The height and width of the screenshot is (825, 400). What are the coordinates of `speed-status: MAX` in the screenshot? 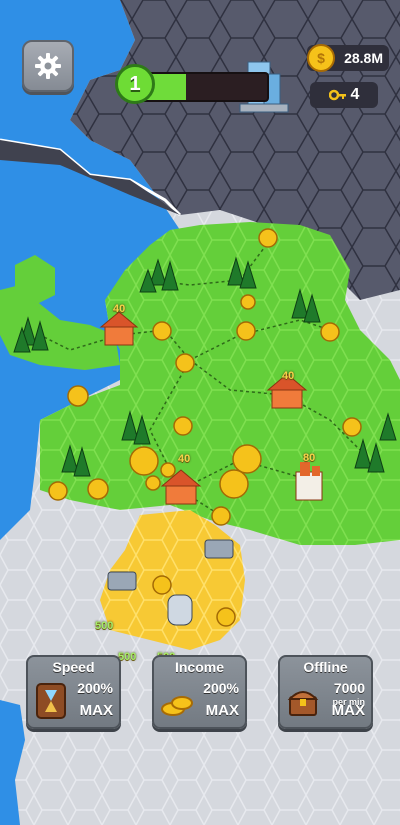 It's located at (96, 710).